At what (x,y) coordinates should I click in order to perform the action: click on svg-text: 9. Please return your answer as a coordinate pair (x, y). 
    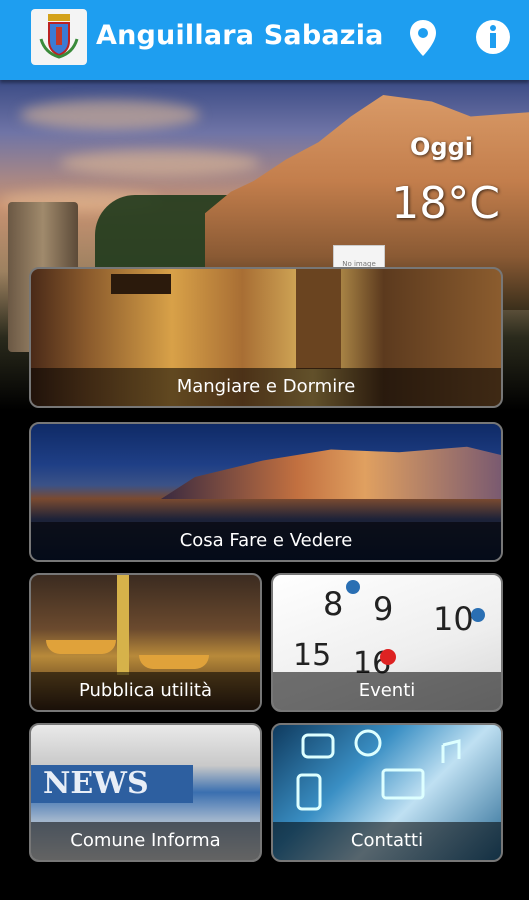
    Looking at the image, I should click on (383, 609).